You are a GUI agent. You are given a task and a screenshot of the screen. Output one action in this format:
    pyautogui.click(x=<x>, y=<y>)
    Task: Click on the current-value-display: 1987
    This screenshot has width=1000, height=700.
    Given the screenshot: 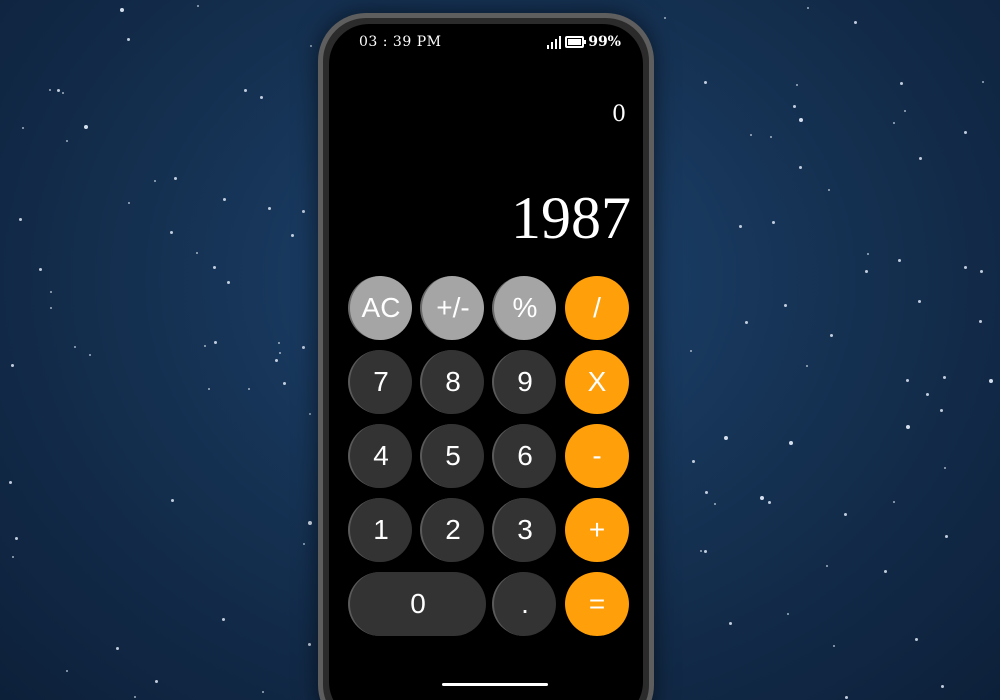 What is the action you would take?
    pyautogui.click(x=571, y=218)
    